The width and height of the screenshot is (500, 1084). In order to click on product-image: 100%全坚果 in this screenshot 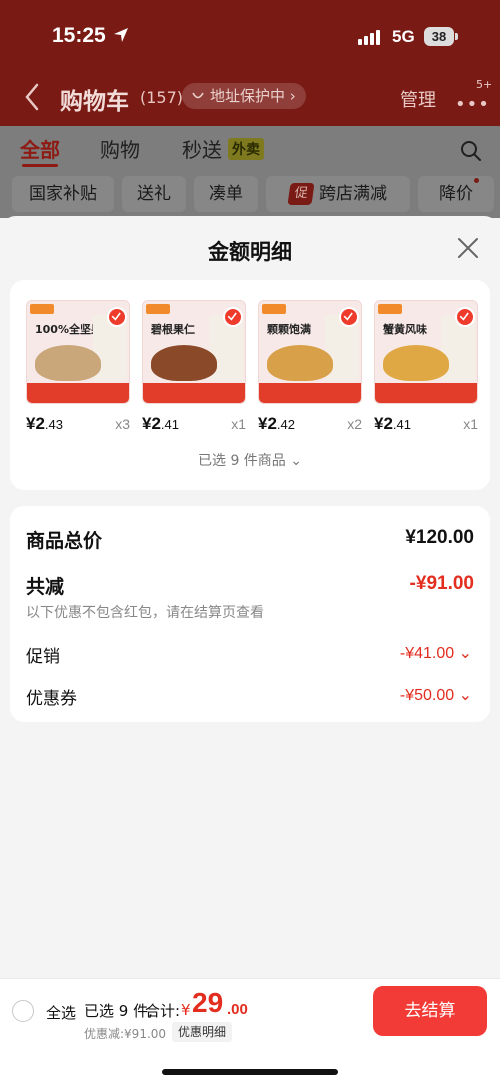, I will do `click(78, 352)`.